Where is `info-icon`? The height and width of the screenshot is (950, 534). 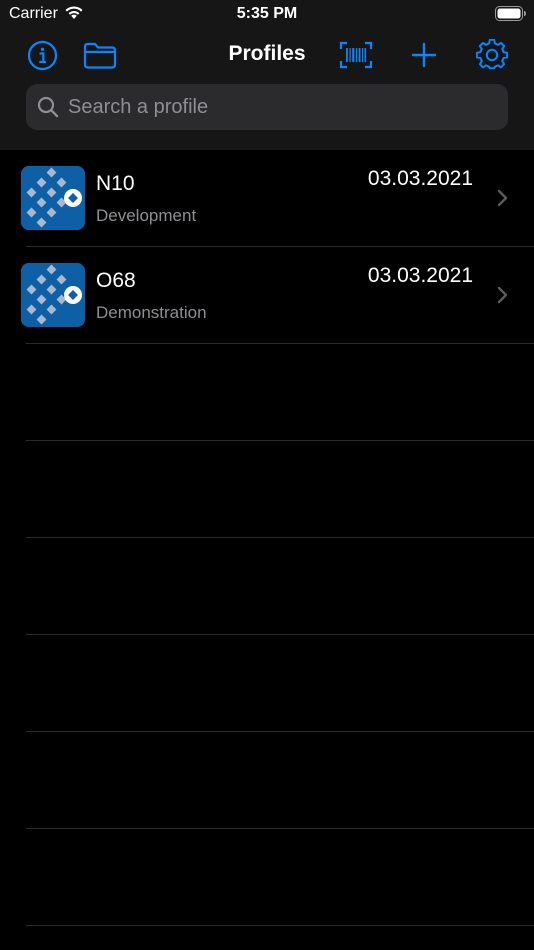 info-icon is located at coordinates (42, 55).